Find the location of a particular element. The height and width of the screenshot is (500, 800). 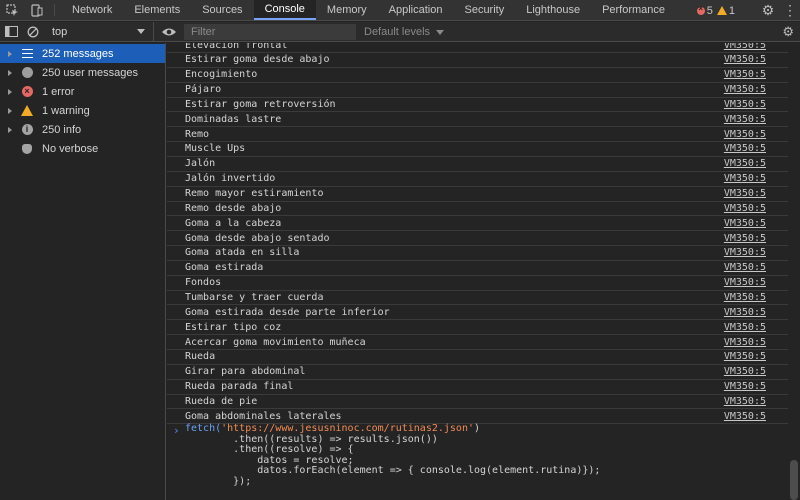

console-log-row: Encogimiento VM350:5 is located at coordinates (477, 75).